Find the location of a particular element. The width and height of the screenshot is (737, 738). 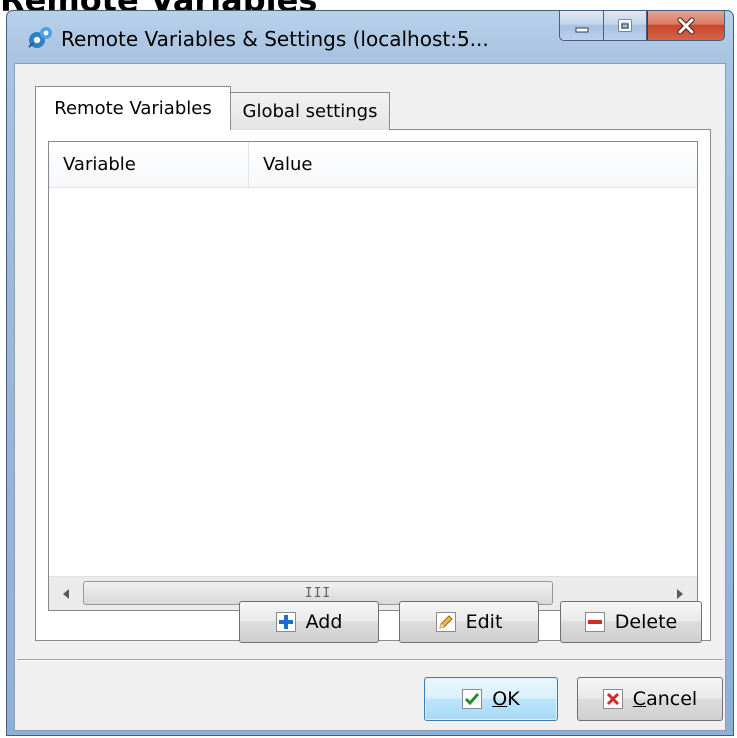

column-header-value: Value is located at coordinates (473, 165).